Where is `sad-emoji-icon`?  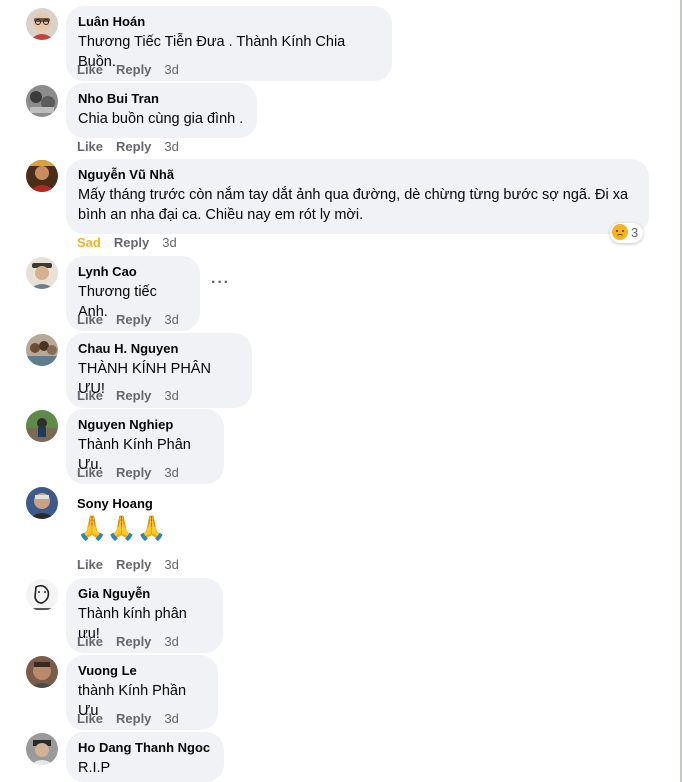 sad-emoji-icon is located at coordinates (620, 232).